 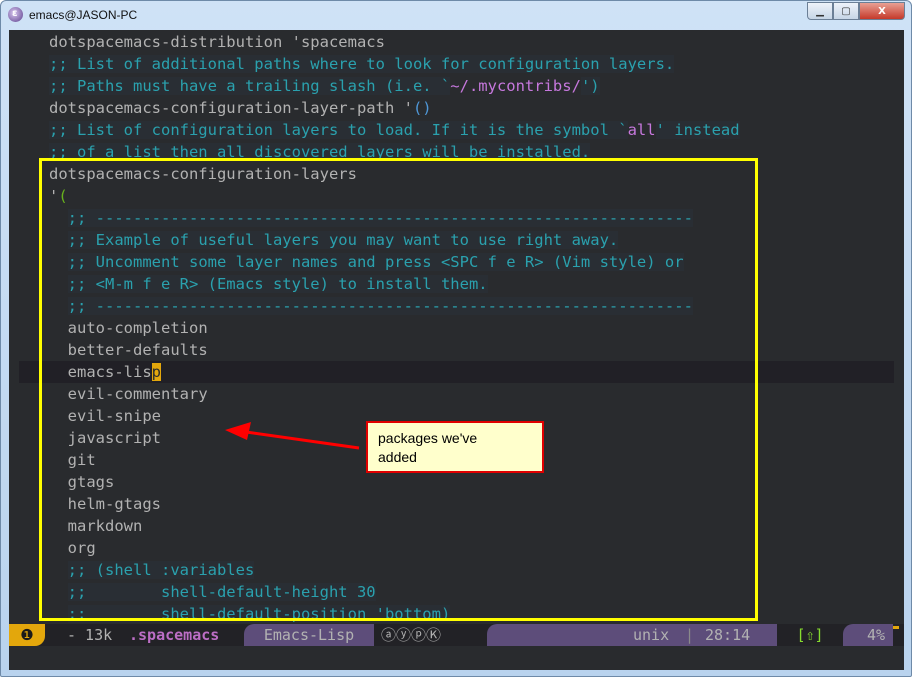 I want to click on code-line: markdown, so click(x=96, y=526).